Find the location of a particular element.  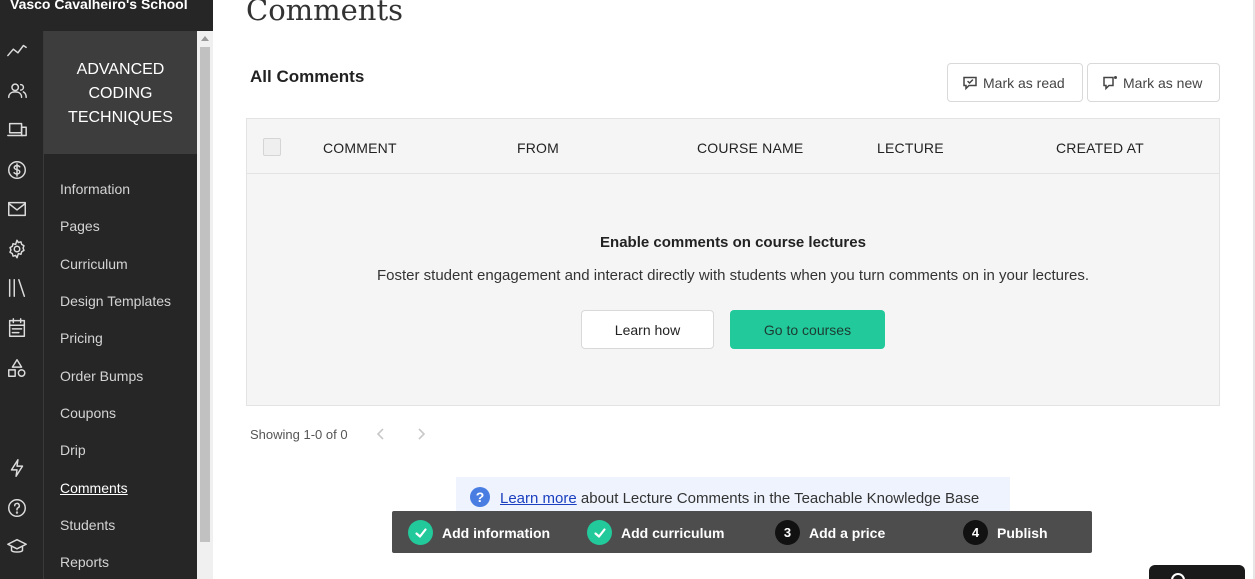

go-to-courses-button: Go to courses is located at coordinates (807, 329).